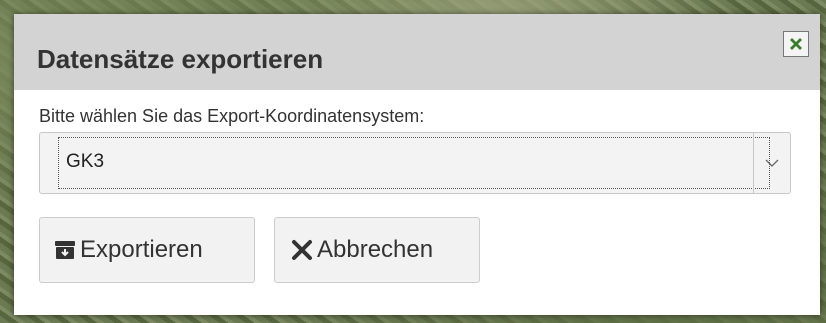 The image size is (826, 323). I want to click on close-x-icon, so click(796, 44).